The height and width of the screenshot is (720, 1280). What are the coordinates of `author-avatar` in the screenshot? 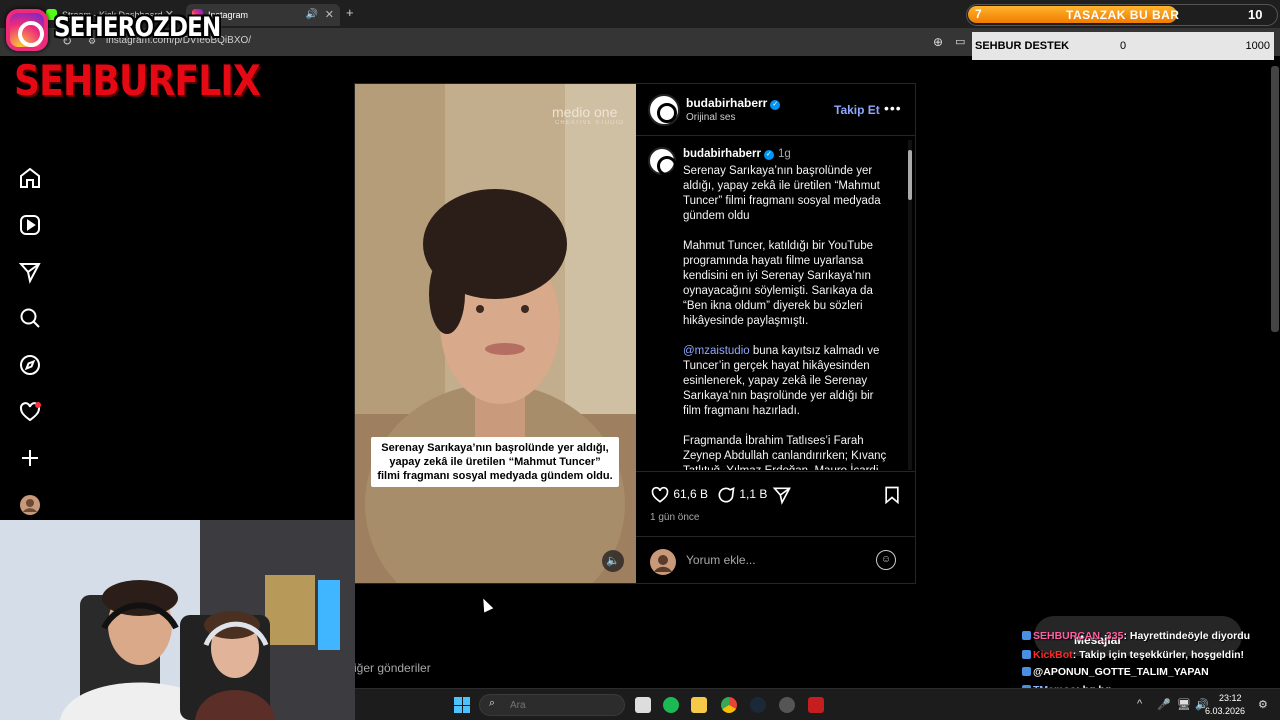 It's located at (664, 110).